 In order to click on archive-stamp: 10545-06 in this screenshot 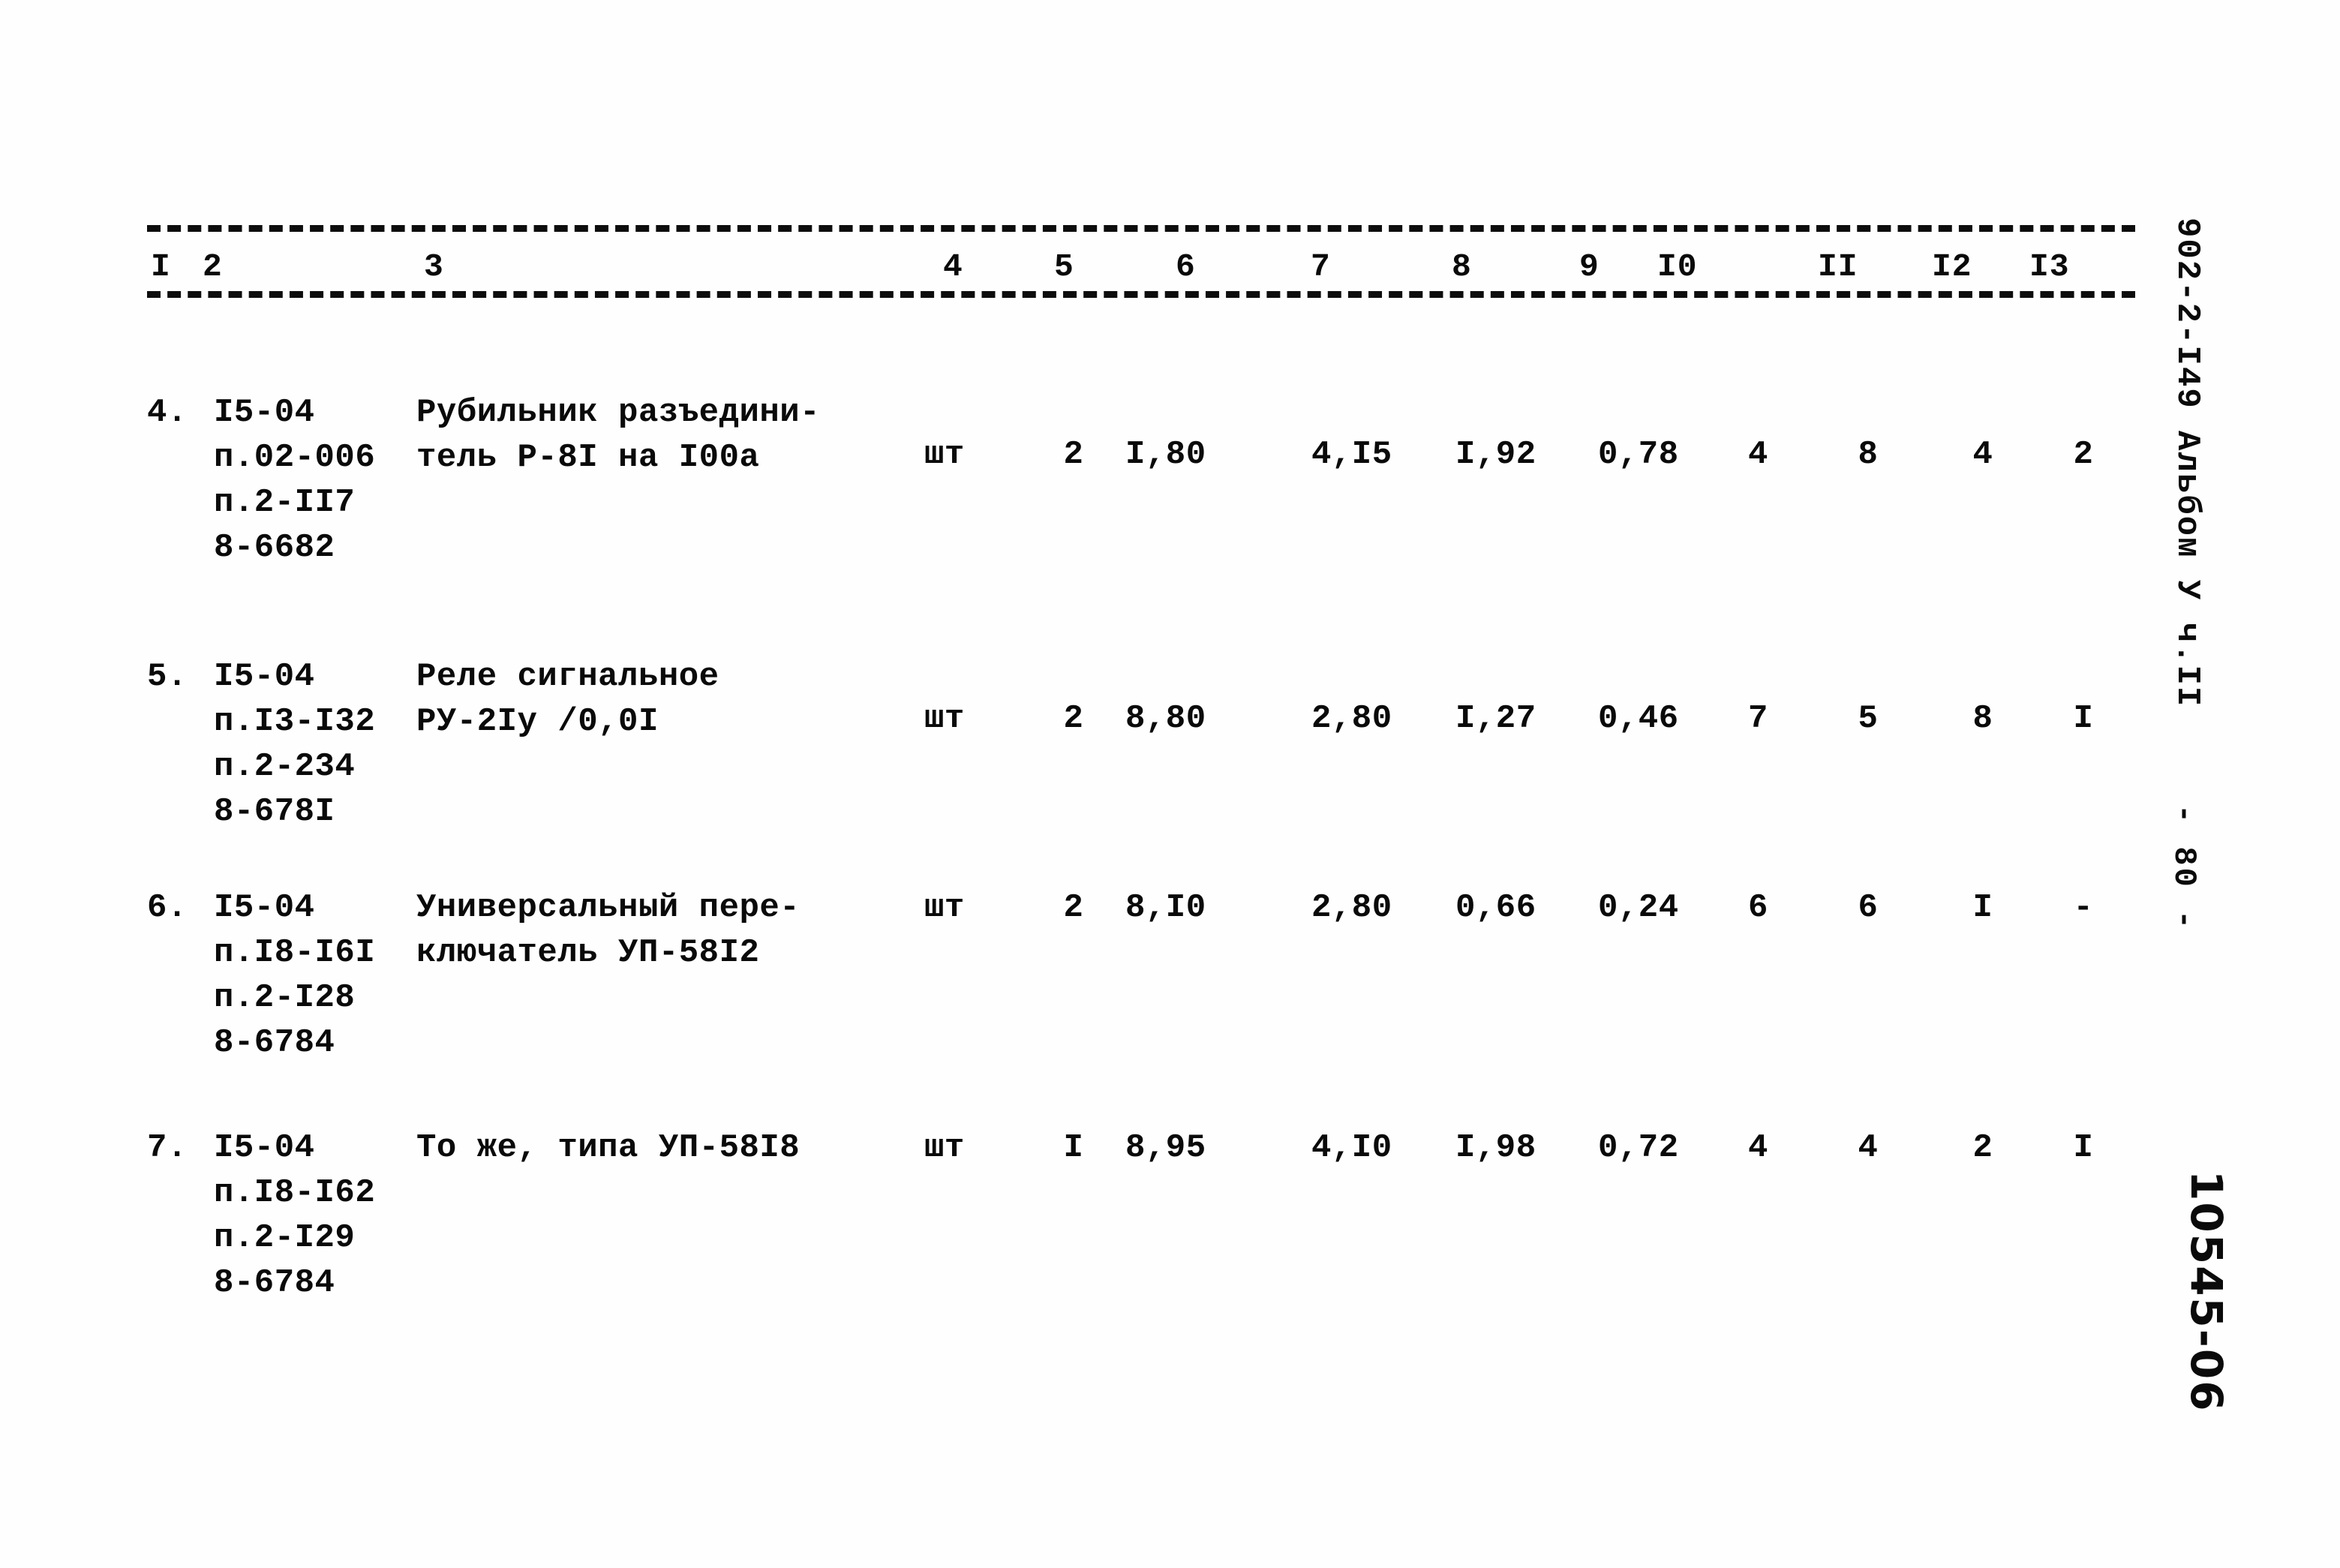, I will do `click(2206, 1291)`.